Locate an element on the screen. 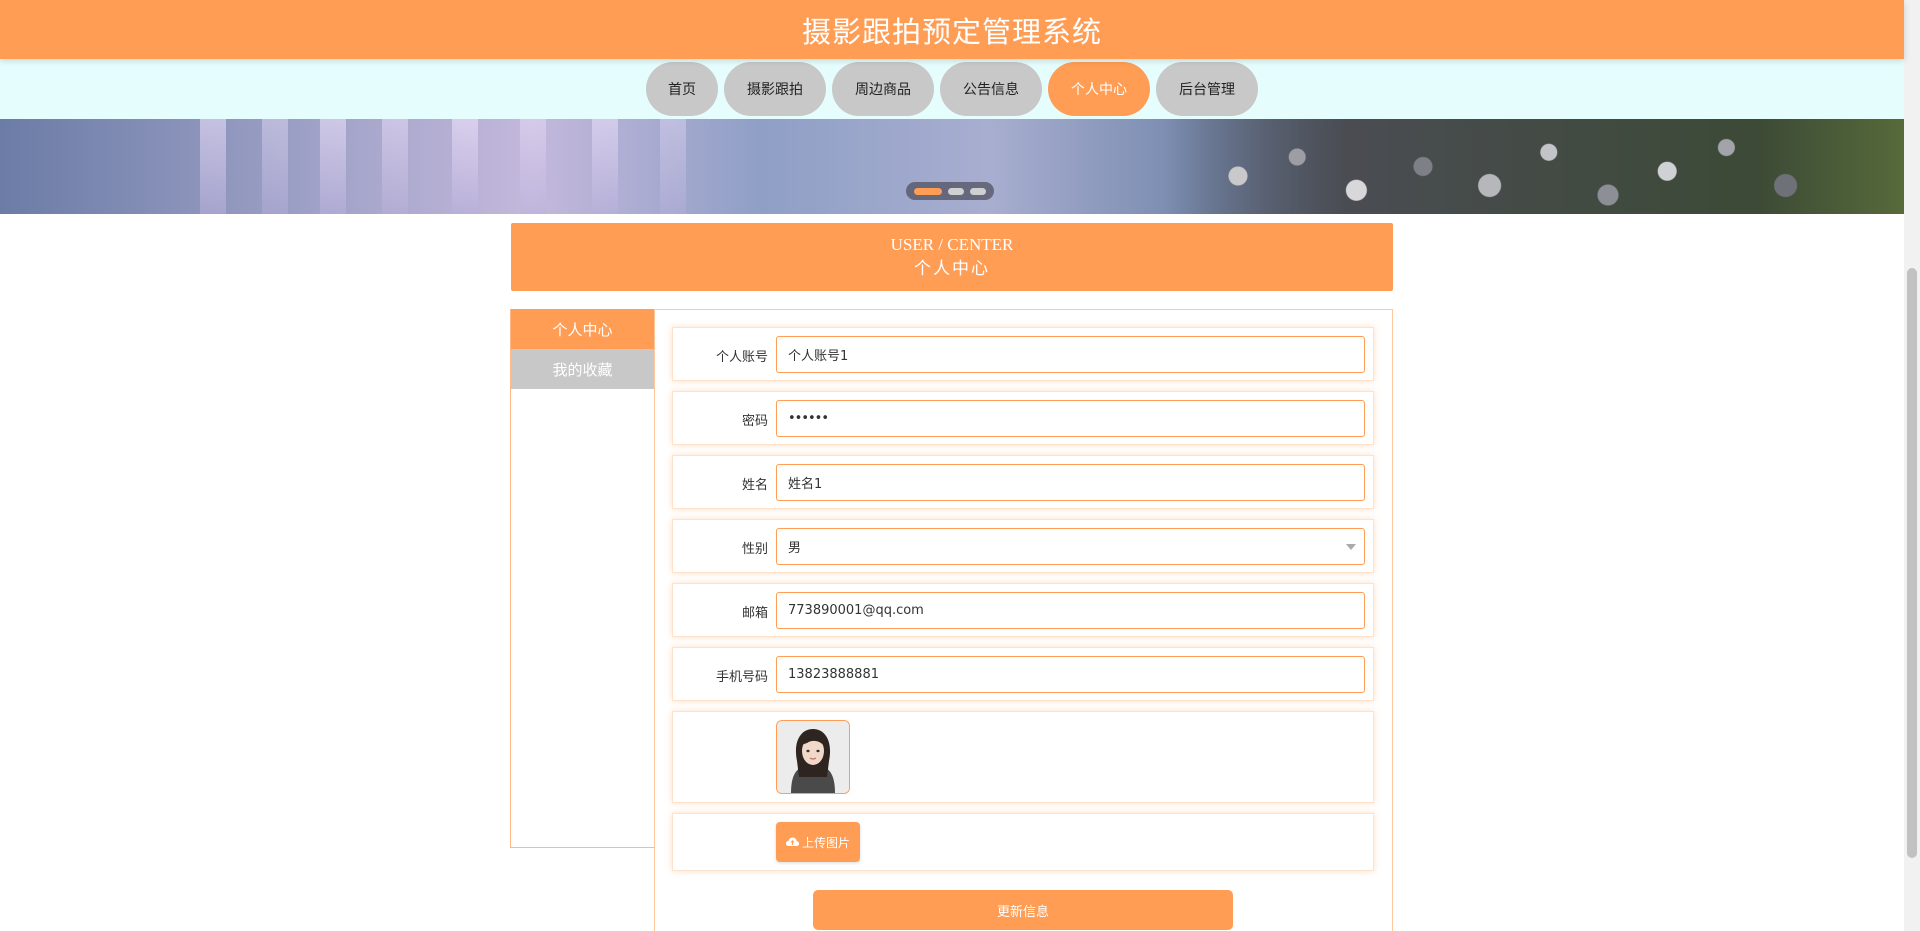  form-row-password: 密码 •••••• is located at coordinates (1023, 418).